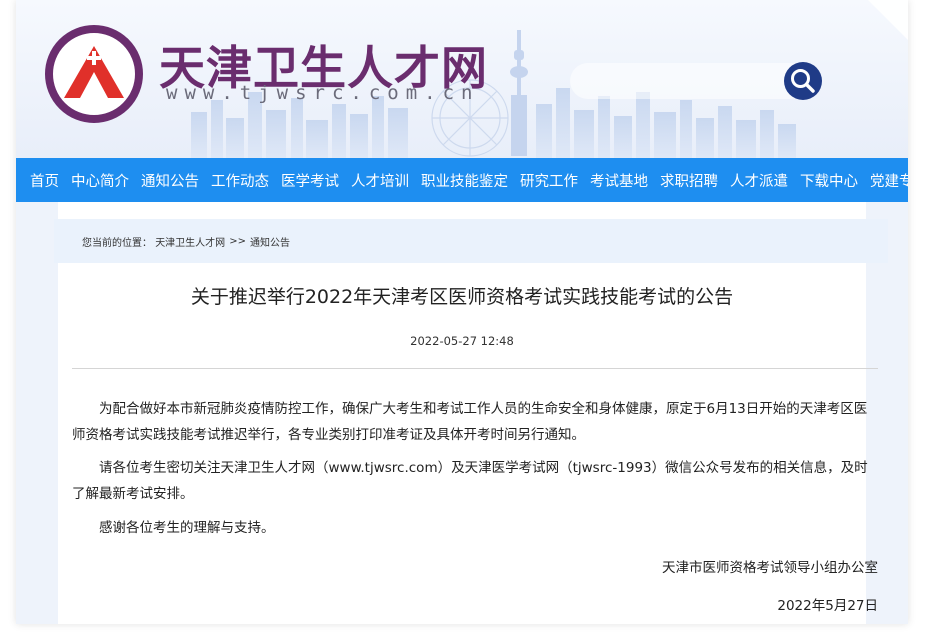 Image resolution: width=944 pixels, height=636 pixels. Describe the element at coordinates (689, 180) in the screenshot. I see `nav-item-jobs: 求职招聘` at that location.